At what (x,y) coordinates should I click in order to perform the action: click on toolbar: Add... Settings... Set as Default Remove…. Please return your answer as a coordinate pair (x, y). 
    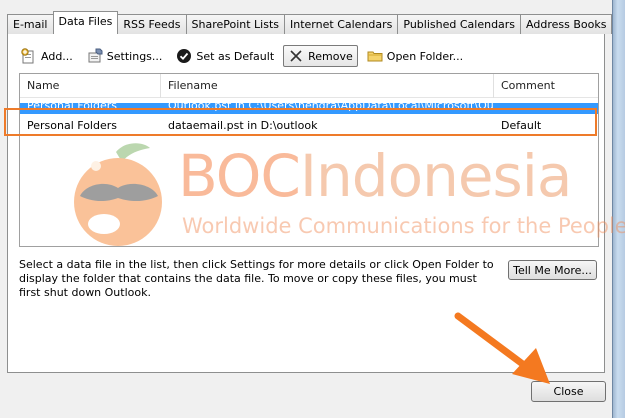
    Looking at the image, I should click on (244, 56).